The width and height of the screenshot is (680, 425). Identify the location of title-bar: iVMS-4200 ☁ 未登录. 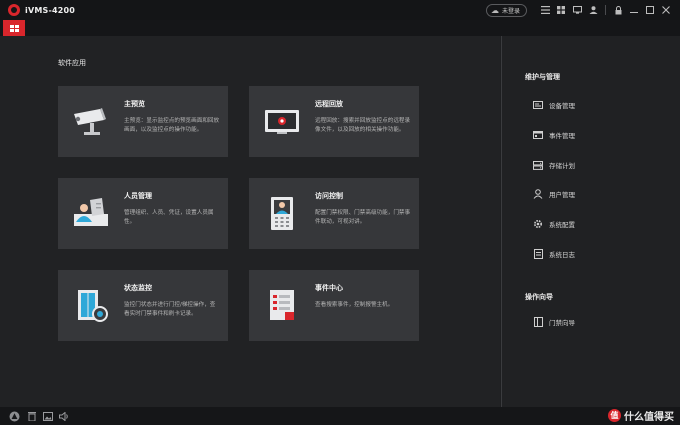
(340, 10).